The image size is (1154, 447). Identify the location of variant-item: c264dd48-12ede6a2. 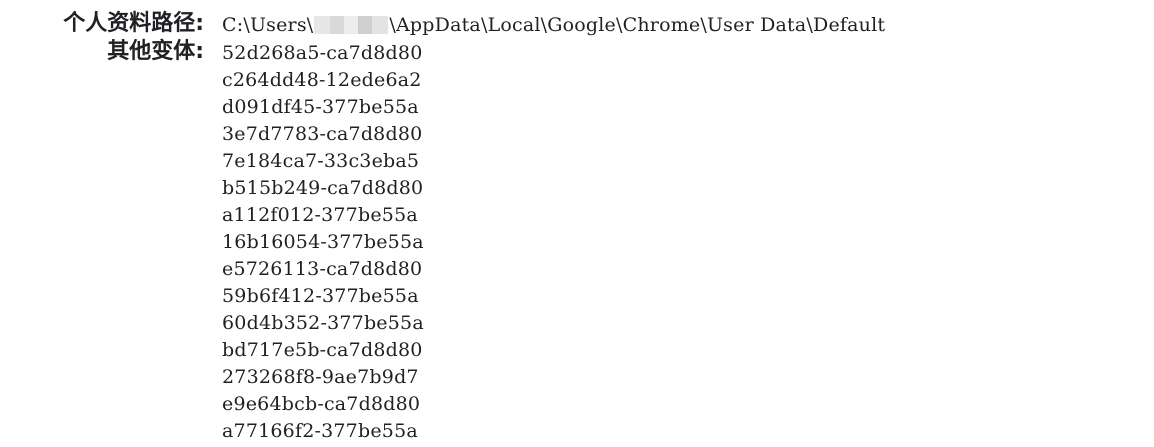
(323, 80).